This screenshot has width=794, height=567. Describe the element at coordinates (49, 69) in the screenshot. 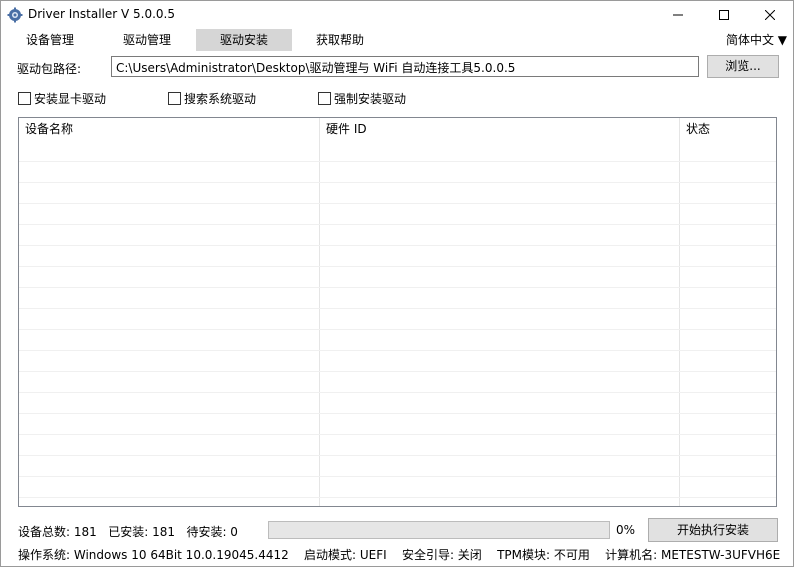

I see `driver-path-label: 驱动包路径:` at that location.